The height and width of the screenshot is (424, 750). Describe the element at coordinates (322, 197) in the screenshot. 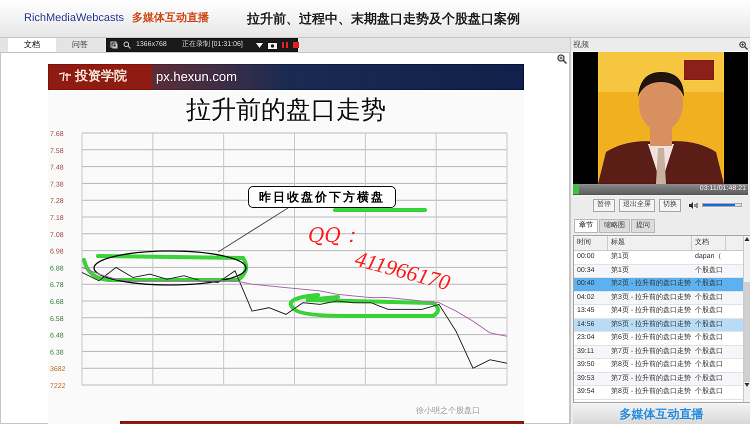

I see `callout-label: 昨日收盘价下方横盘` at that location.